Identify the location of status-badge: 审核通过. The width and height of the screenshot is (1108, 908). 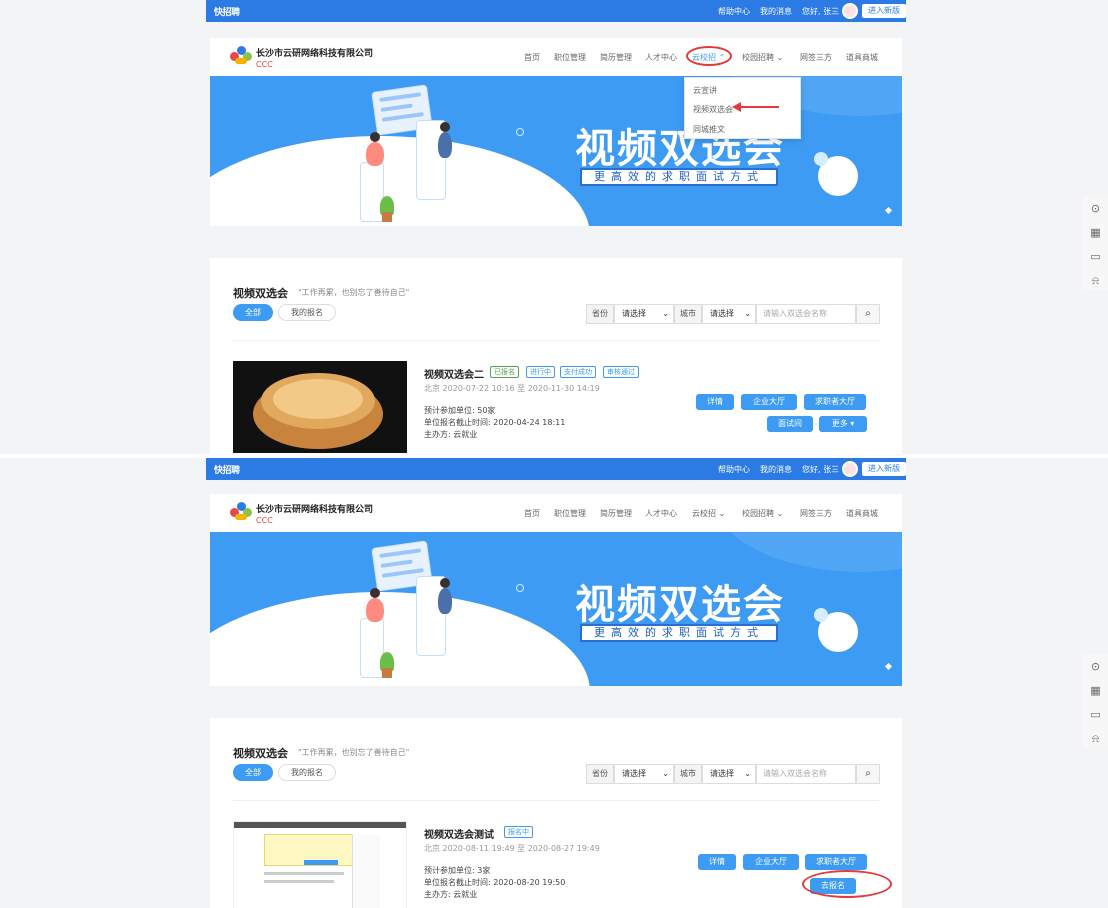
(621, 372).